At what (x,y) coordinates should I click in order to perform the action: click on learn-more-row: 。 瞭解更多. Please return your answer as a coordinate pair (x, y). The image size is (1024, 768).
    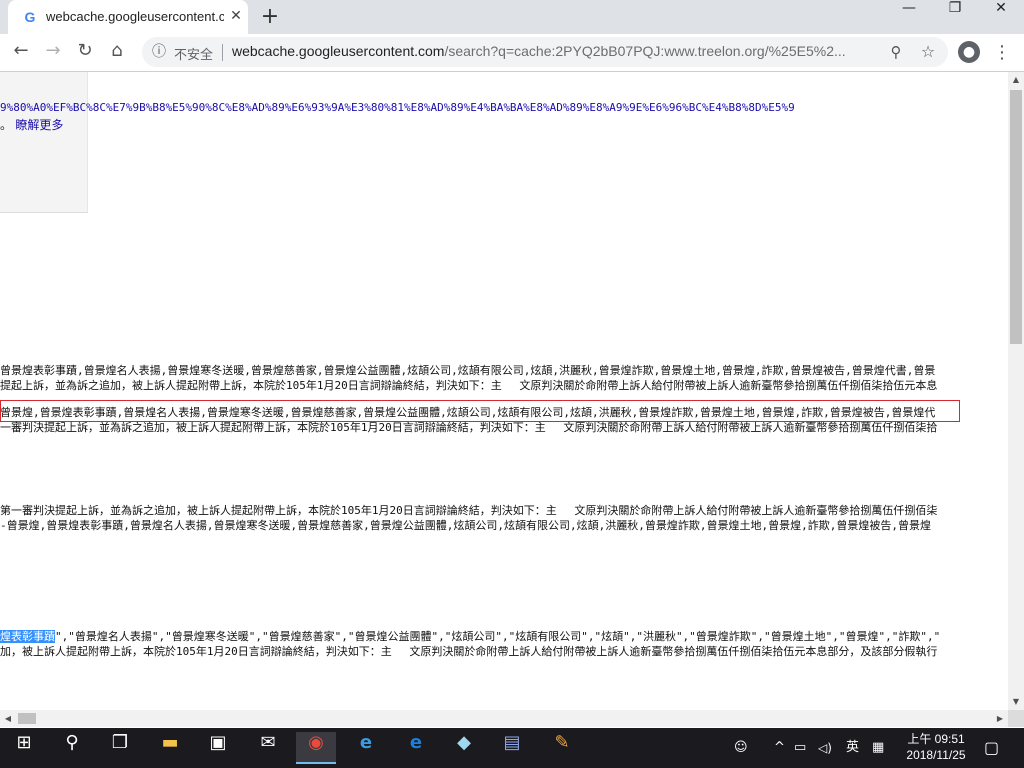
    Looking at the image, I should click on (31, 124).